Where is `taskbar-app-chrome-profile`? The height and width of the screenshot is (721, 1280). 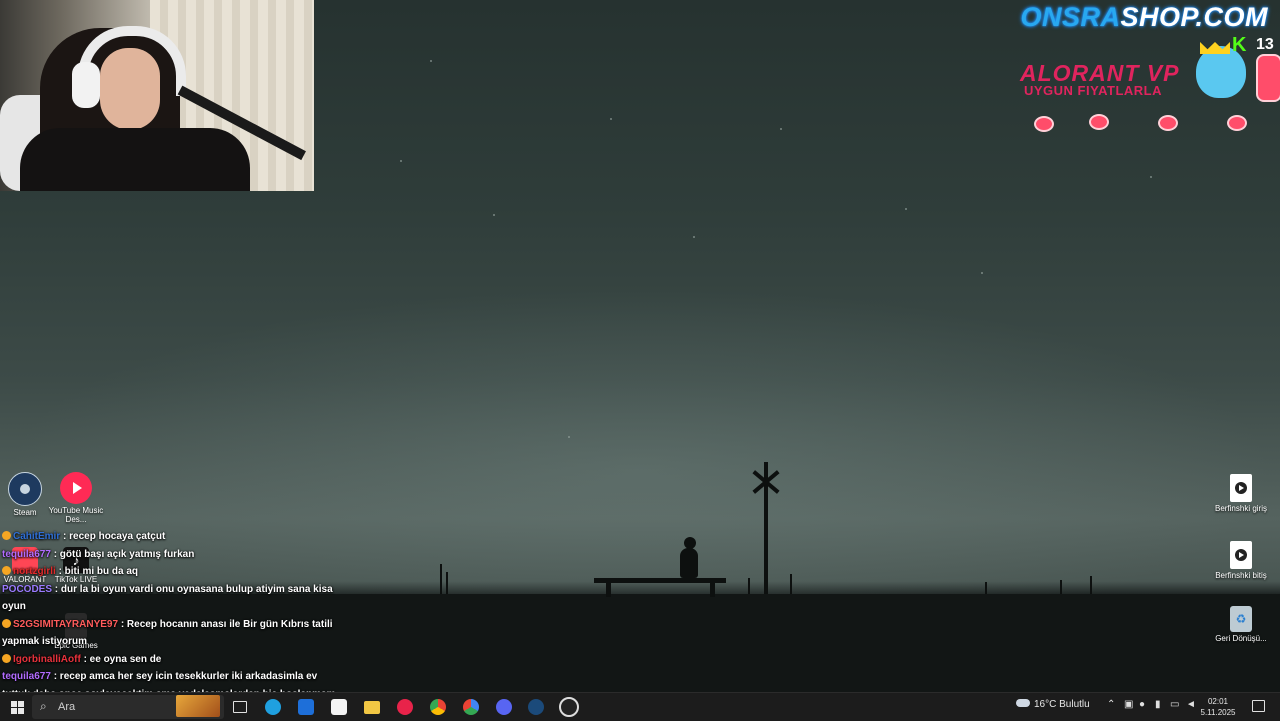
taskbar-app-chrome-profile is located at coordinates (471, 707).